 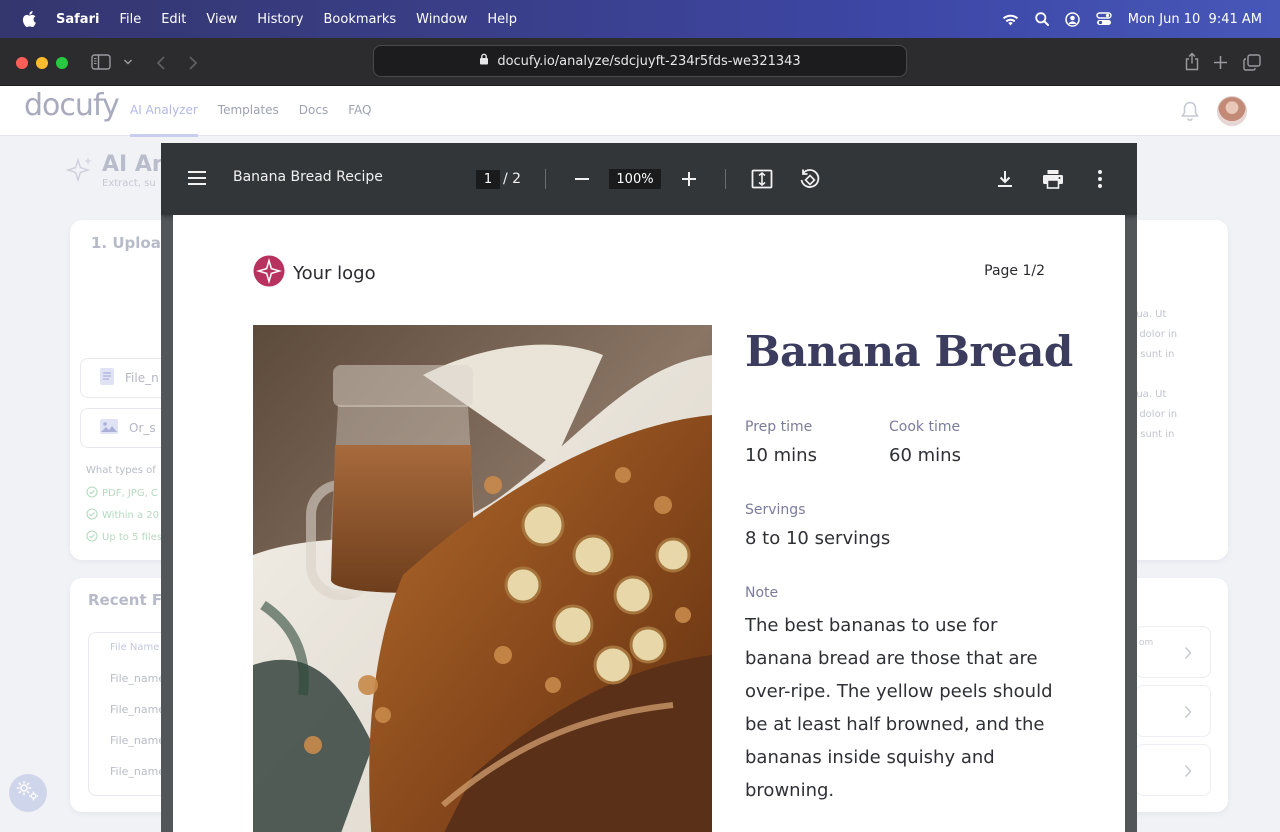 I want to click on control-center-icon, so click(x=1104, y=19).